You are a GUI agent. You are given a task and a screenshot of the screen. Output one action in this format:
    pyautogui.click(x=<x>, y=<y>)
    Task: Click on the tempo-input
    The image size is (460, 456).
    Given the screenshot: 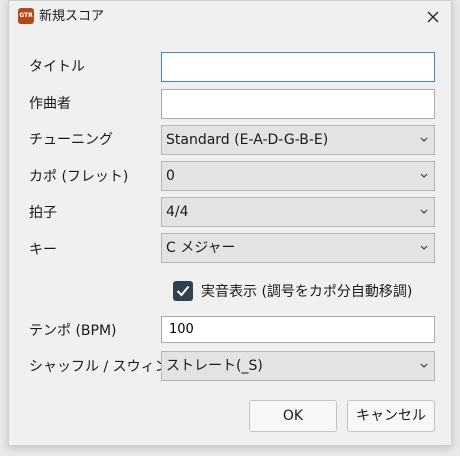 What is the action you would take?
    pyautogui.click(x=298, y=329)
    